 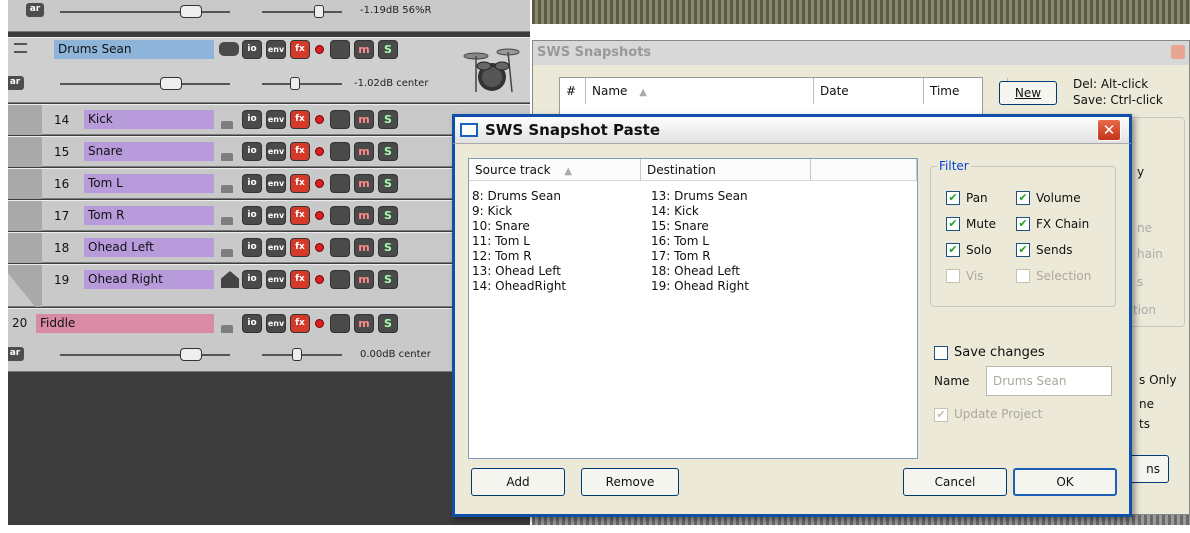 What do you see at coordinates (726, 170) in the screenshot?
I see `column-destination: Destination` at bounding box center [726, 170].